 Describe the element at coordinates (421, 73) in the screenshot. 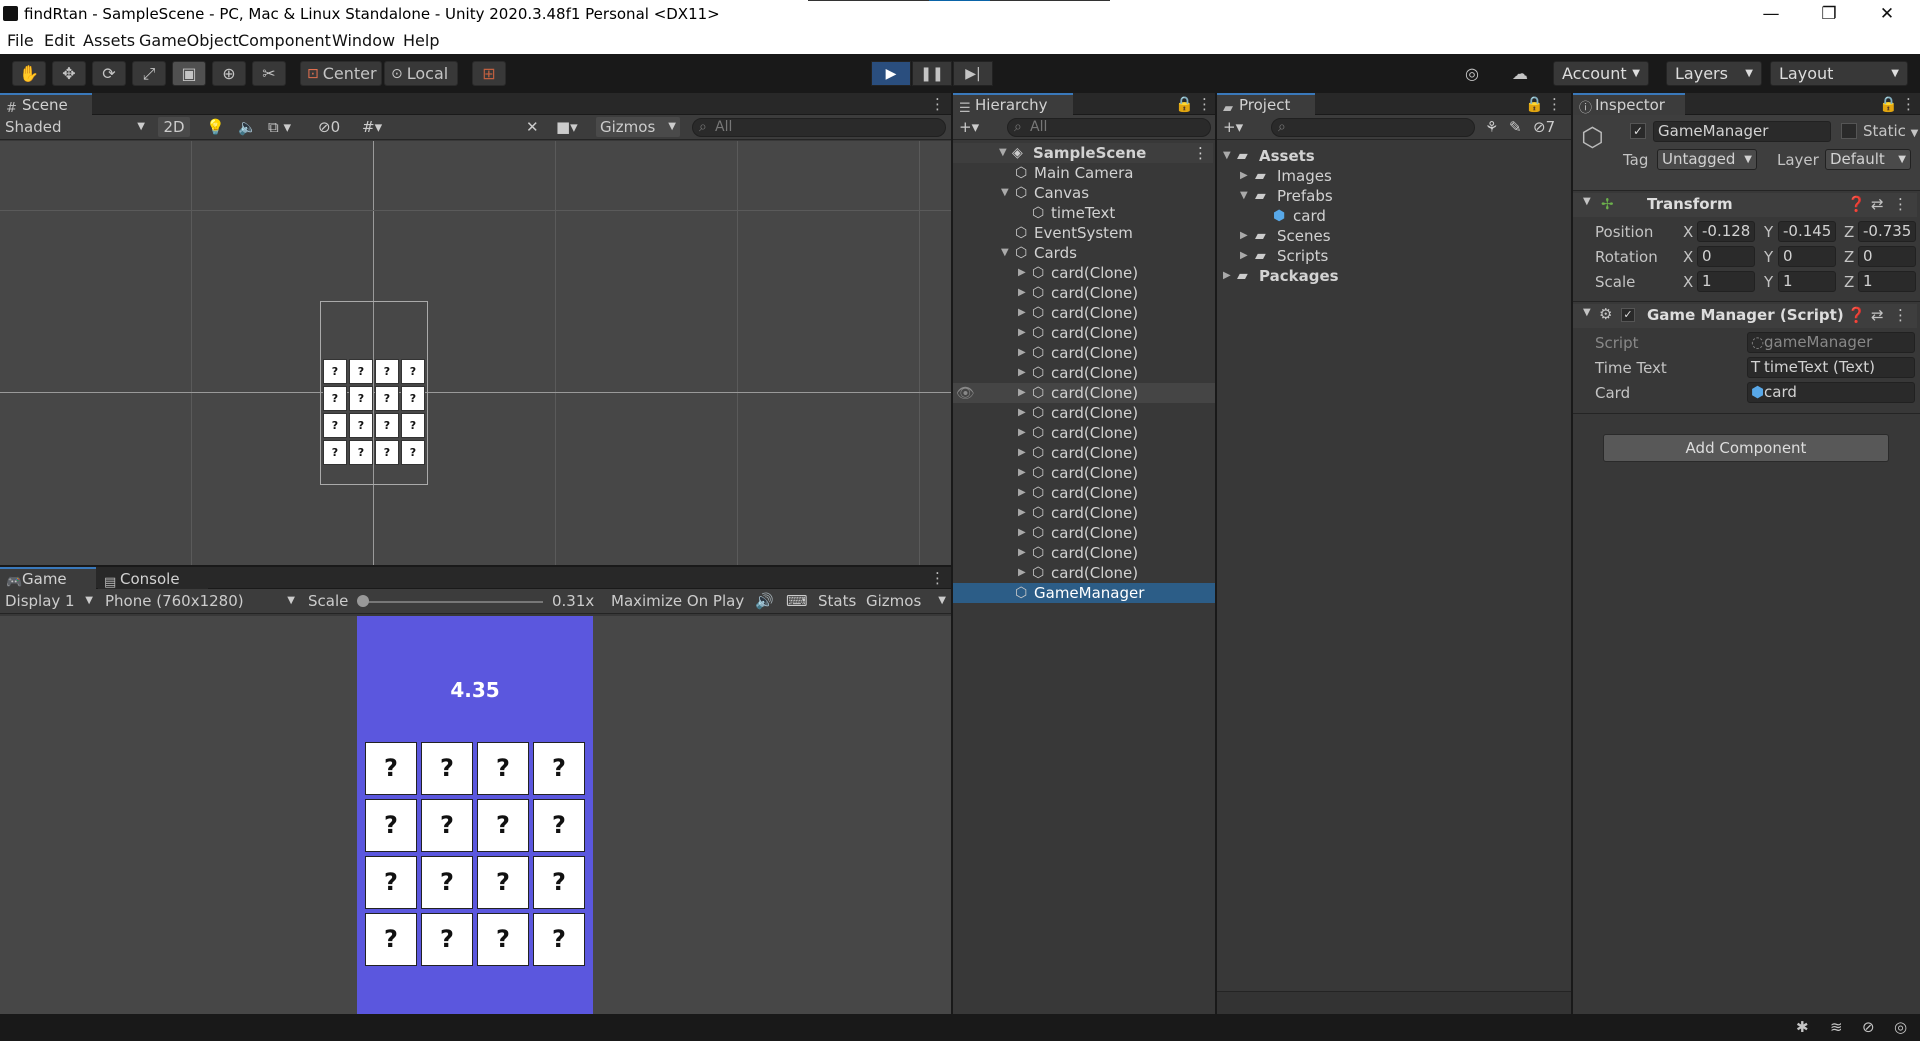

I see `pivot-local-button: ⊙ Local` at that location.